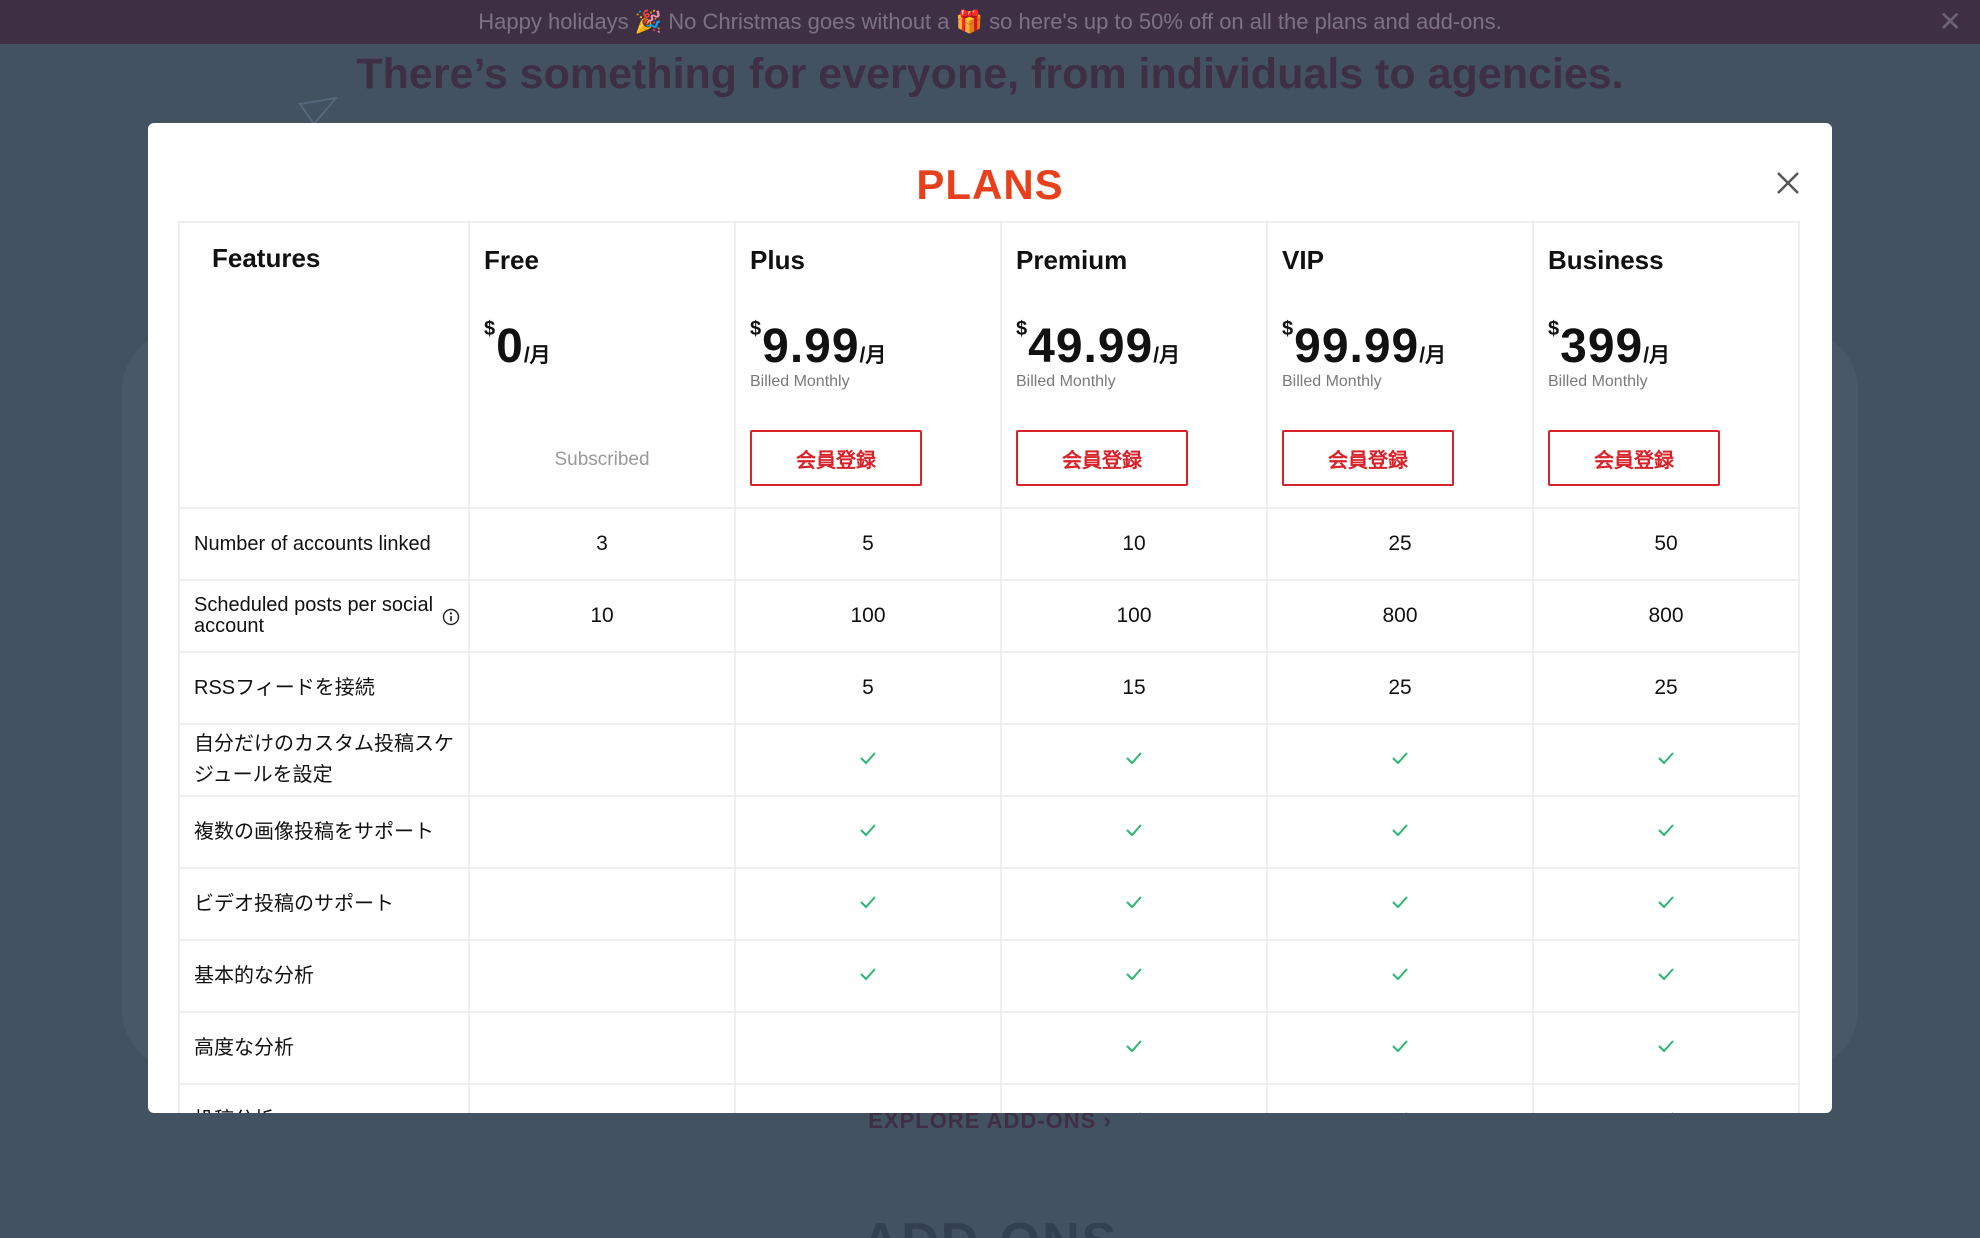 The width and height of the screenshot is (1980, 1238). Describe the element at coordinates (602, 459) in the screenshot. I see `subscribed-status: Subscribed` at that location.